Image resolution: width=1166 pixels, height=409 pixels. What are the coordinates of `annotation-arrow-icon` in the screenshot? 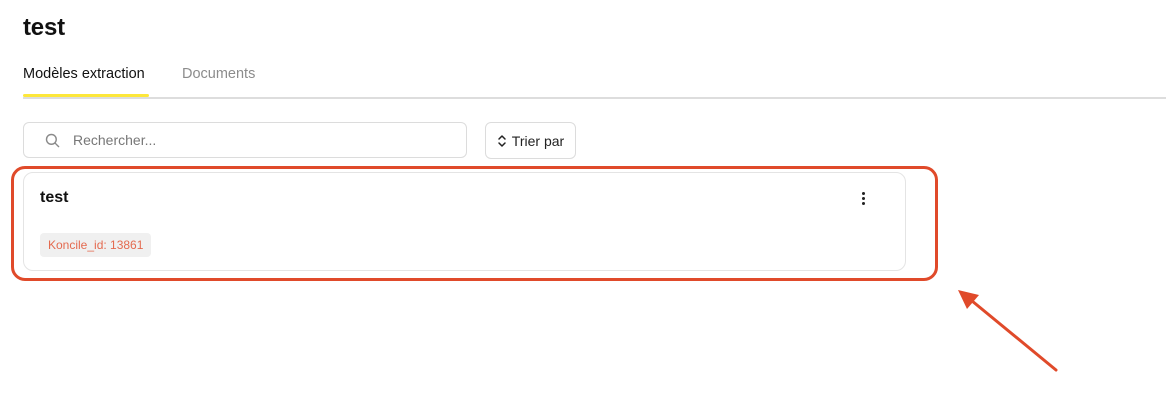 It's located at (1008, 331).